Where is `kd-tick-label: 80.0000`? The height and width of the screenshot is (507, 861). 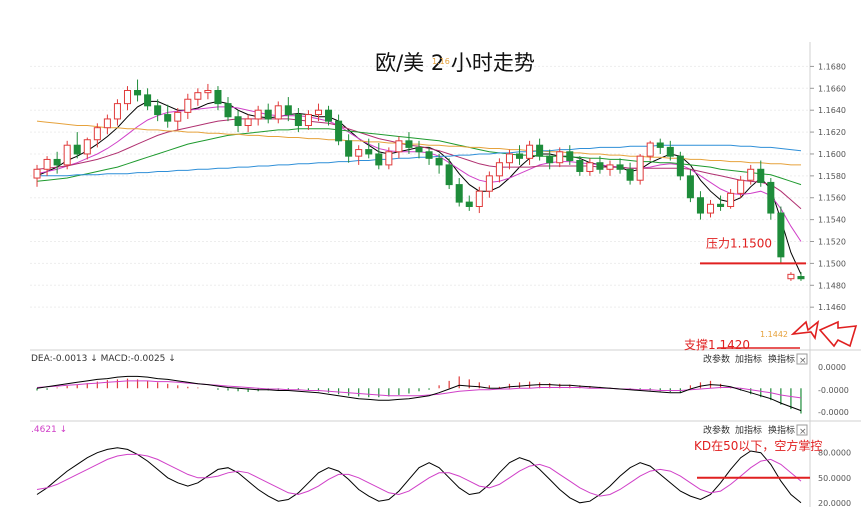 kd-tick-label: 80.0000 is located at coordinates (834, 453).